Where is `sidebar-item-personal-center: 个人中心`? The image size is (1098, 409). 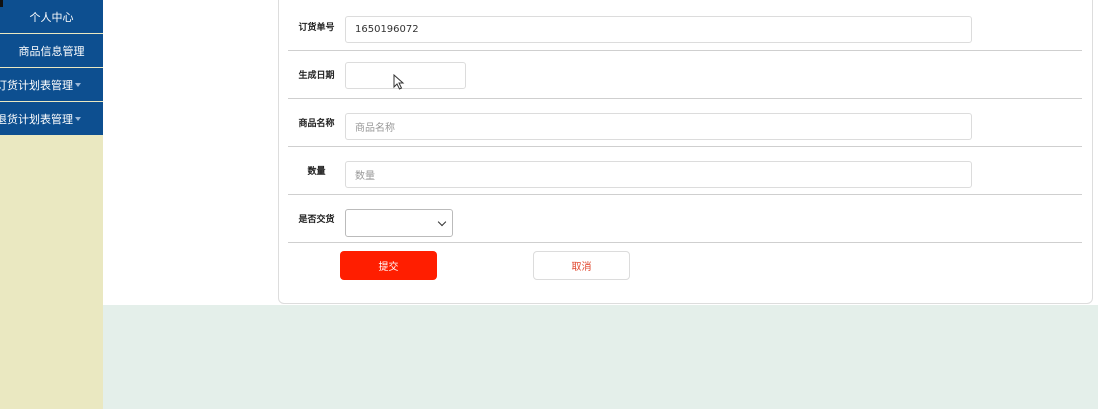 sidebar-item-personal-center: 个人中心 is located at coordinates (51, 16).